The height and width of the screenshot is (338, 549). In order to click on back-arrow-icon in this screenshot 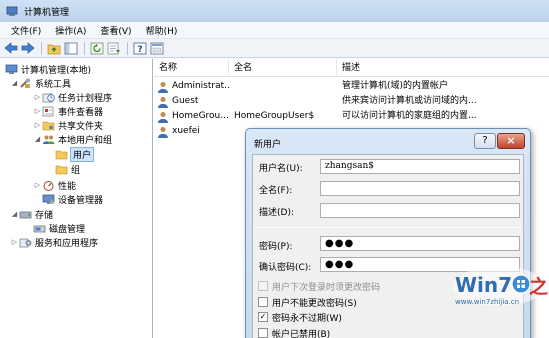, I will do `click(10, 48)`.